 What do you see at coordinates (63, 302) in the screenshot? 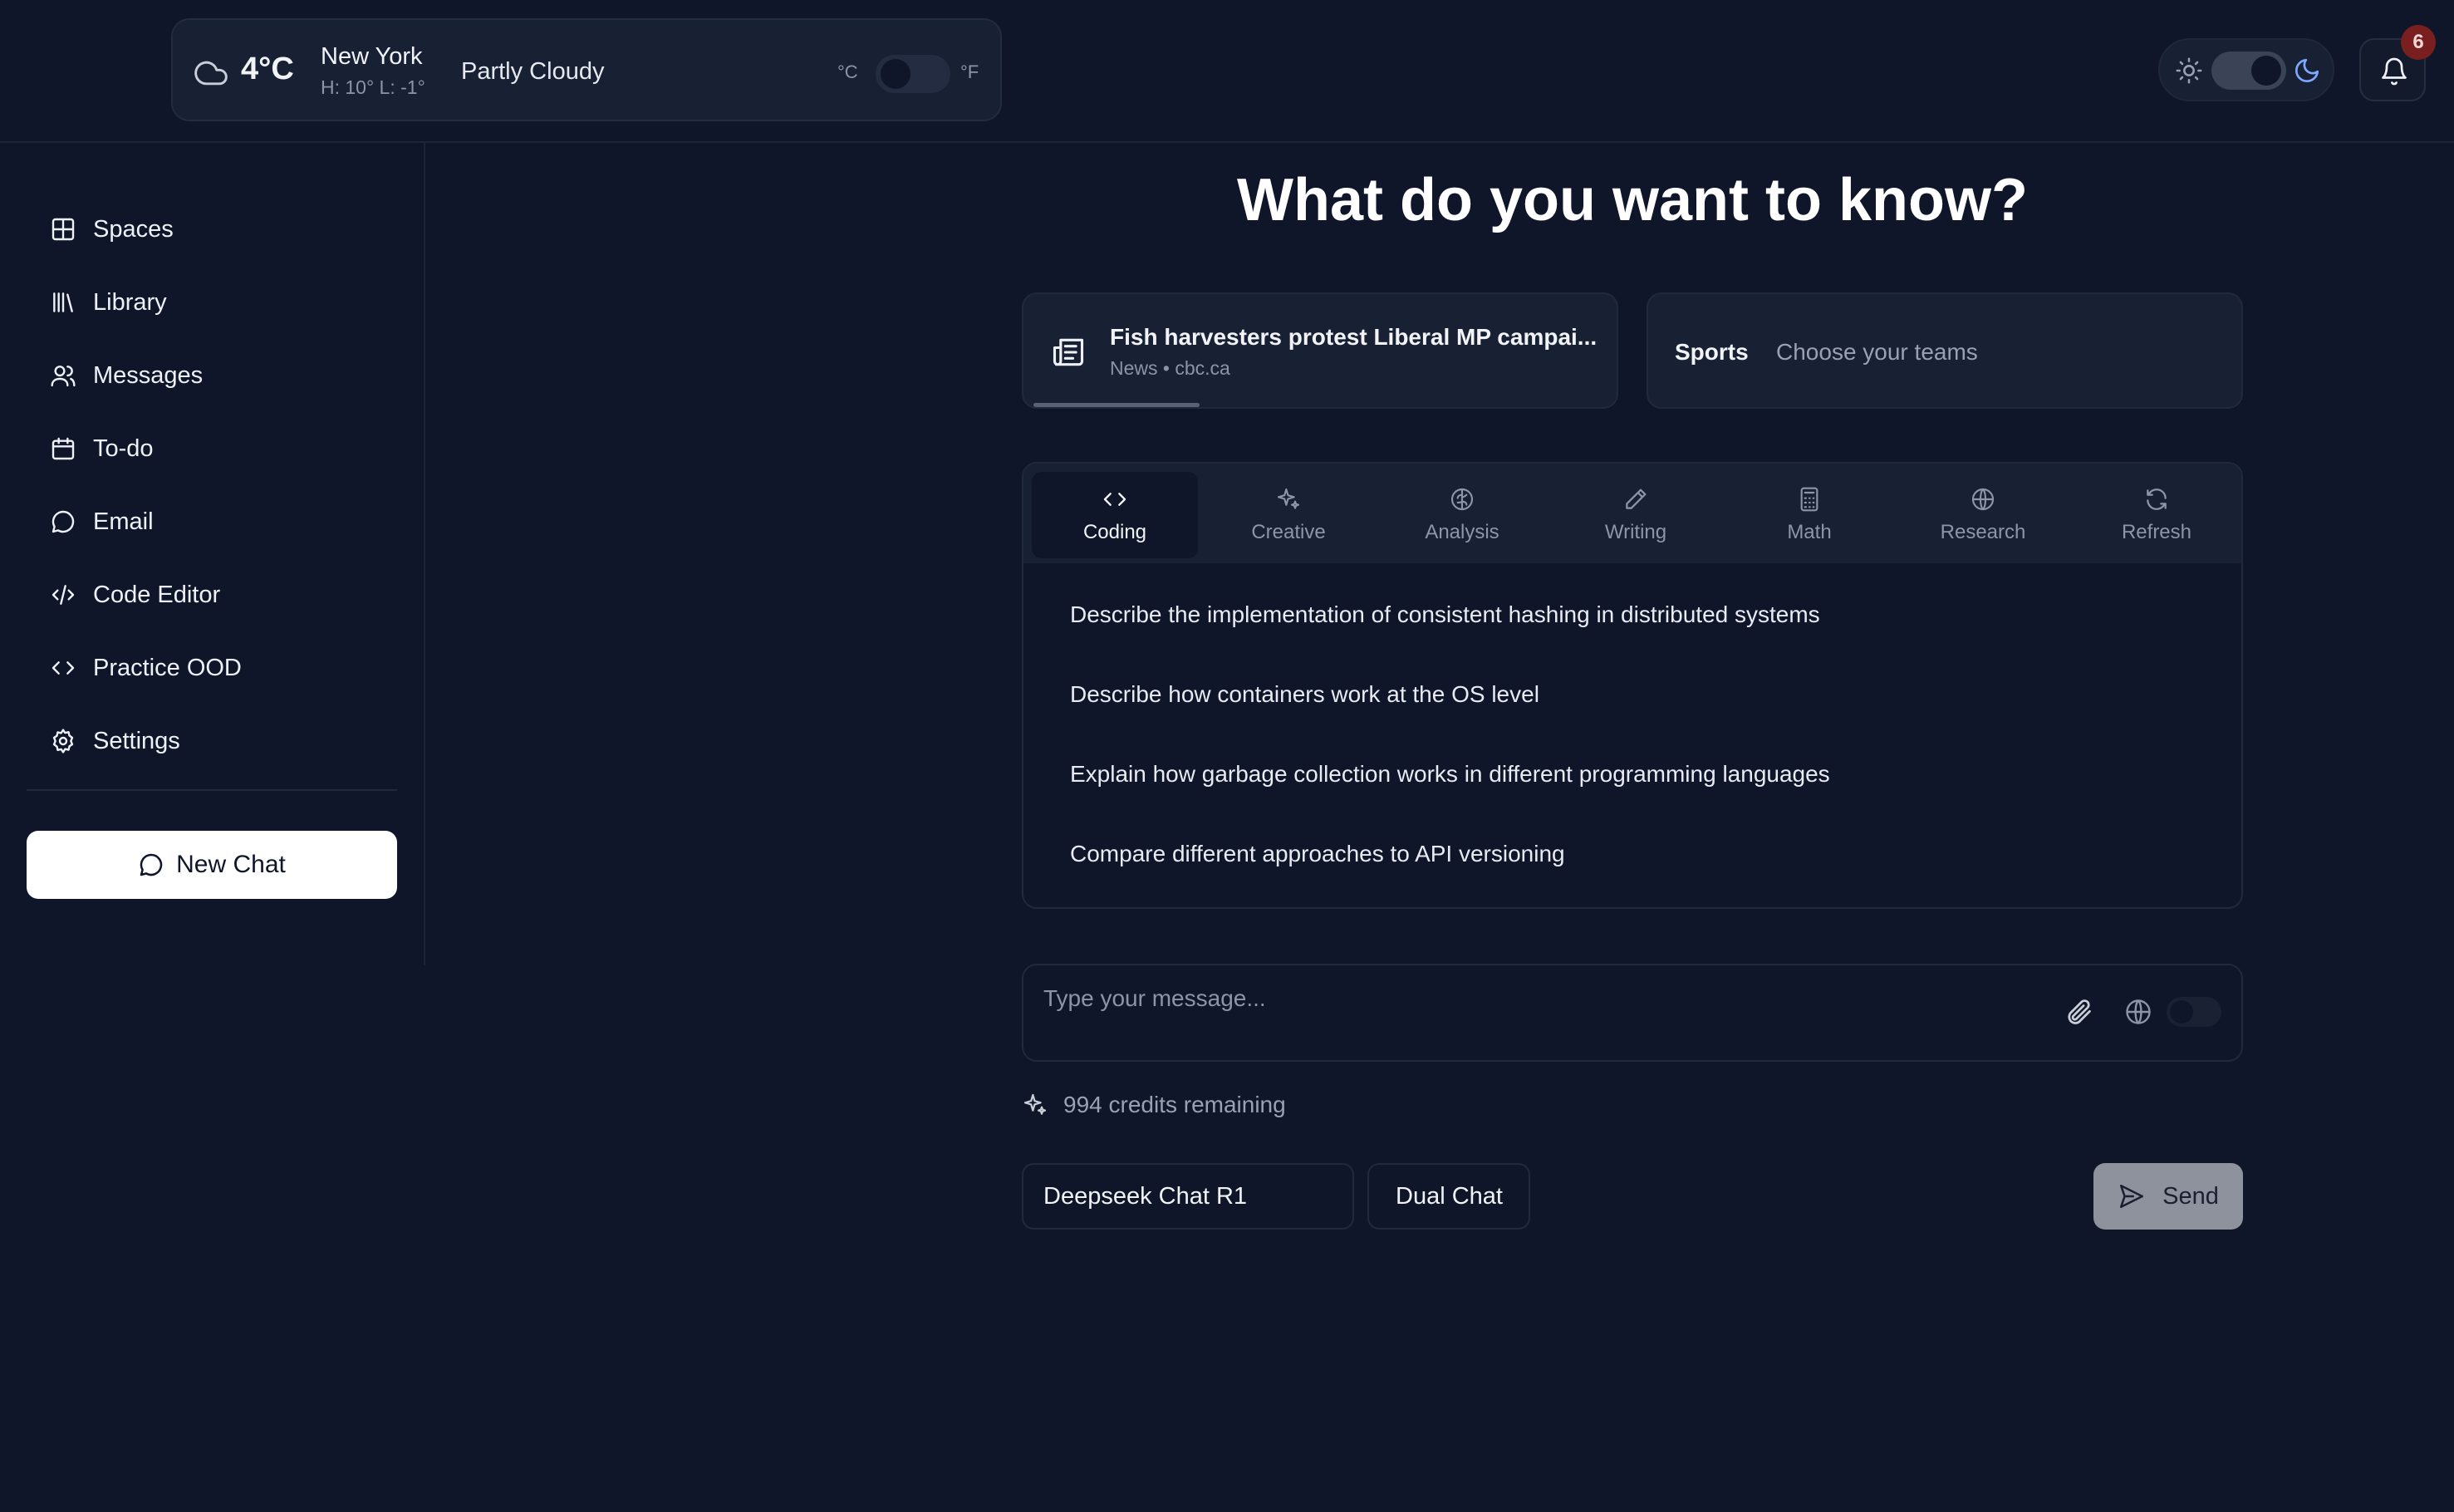
I see `library-icon` at bounding box center [63, 302].